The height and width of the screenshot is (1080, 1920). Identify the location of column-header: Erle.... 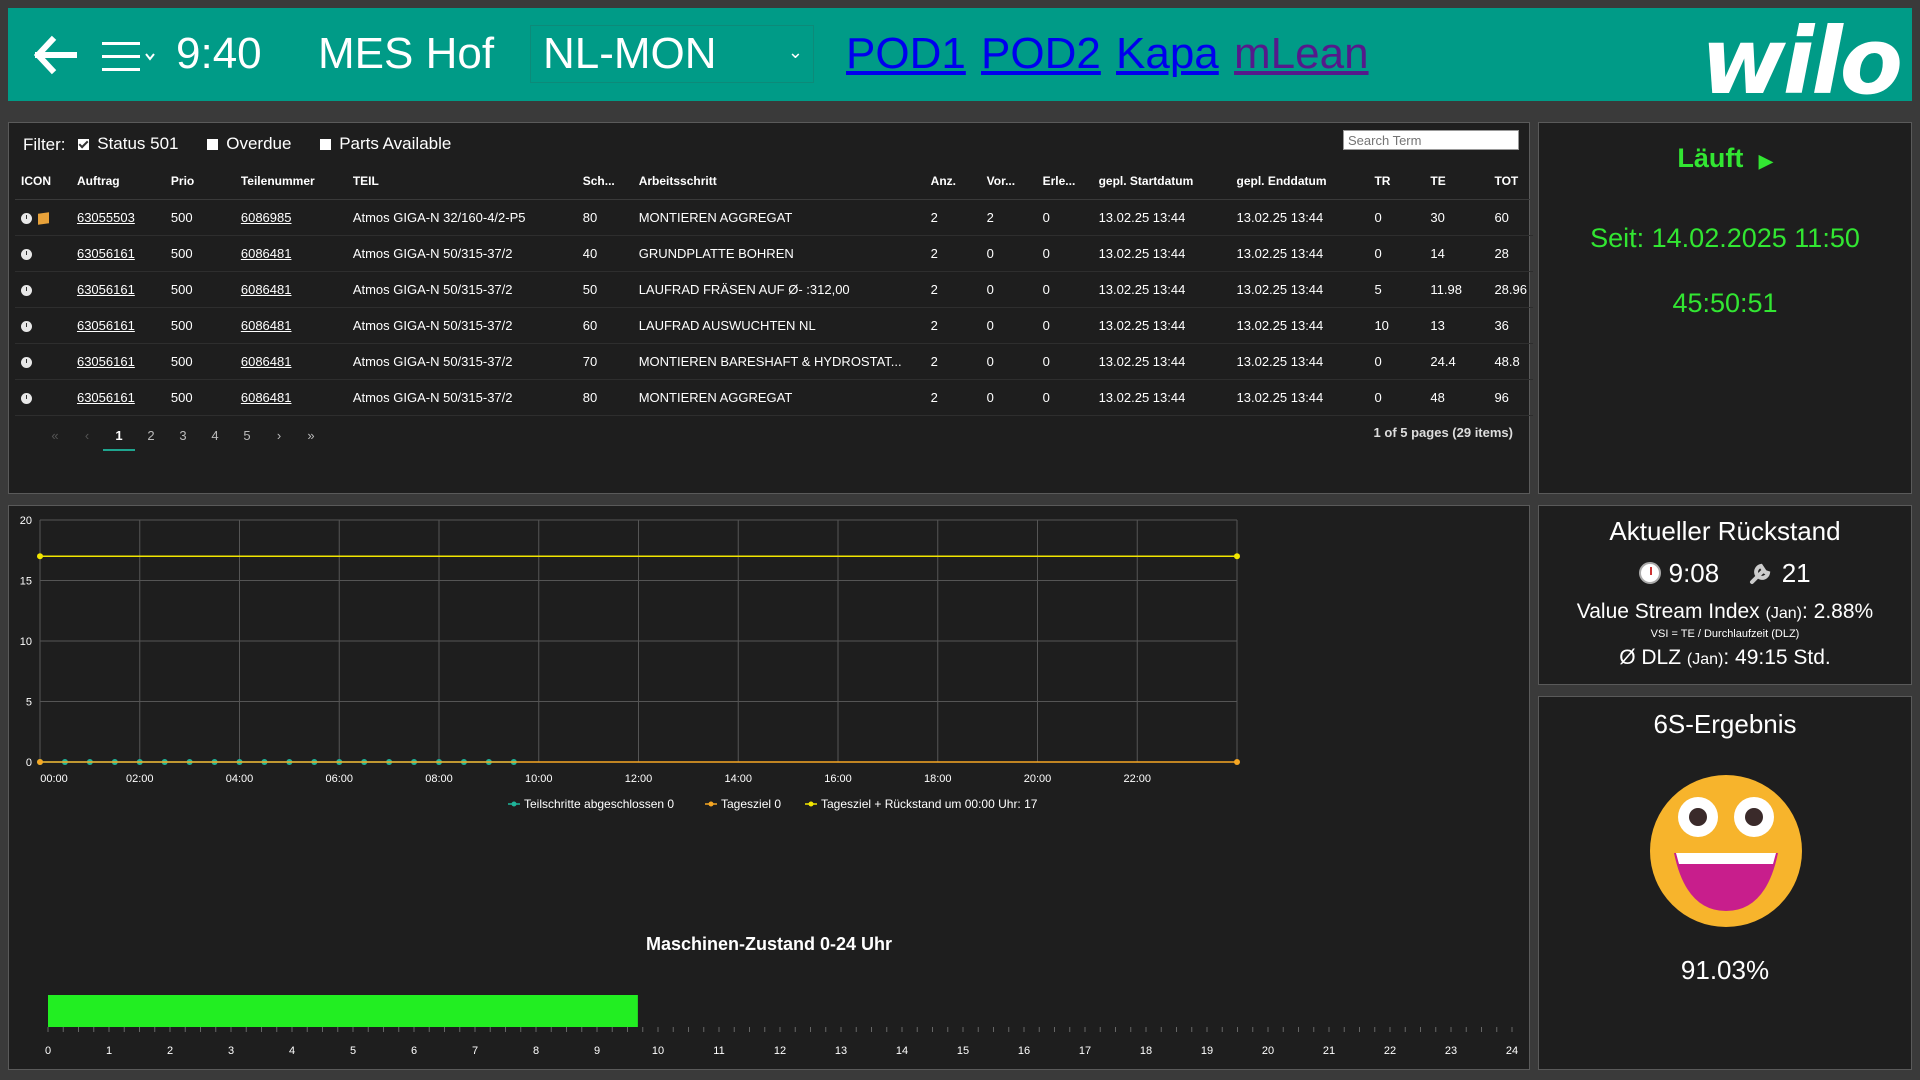
(1064, 181).